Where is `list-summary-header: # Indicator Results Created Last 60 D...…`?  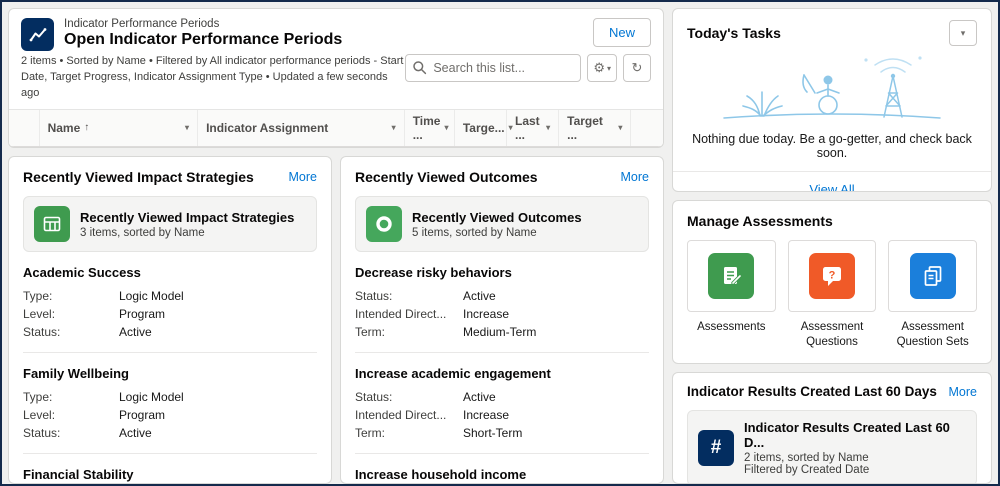
list-summary-header: # Indicator Results Created Last 60 D...… is located at coordinates (832, 446).